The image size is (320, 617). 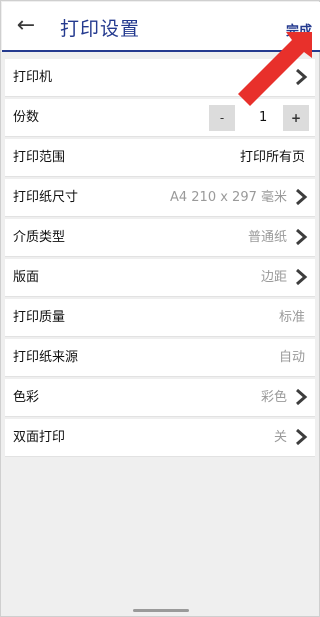 I want to click on setting-label: 打印纸尺寸, so click(x=46, y=197).